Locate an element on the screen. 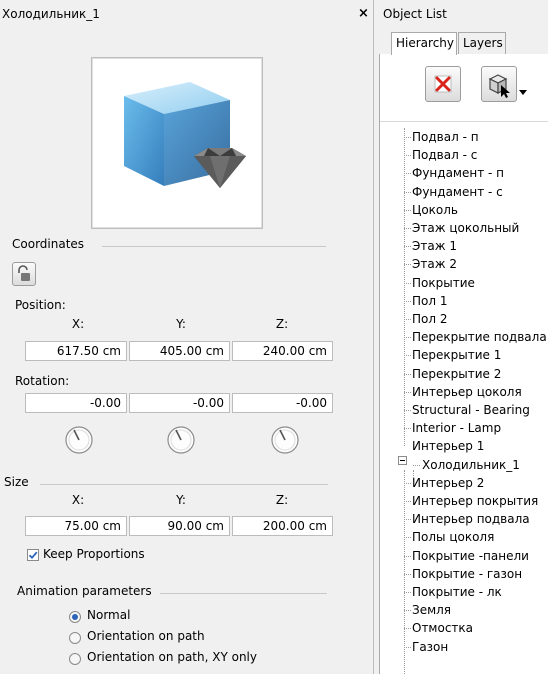 This screenshot has height=674, width=548. tree-item: Перекрытие 2 is located at coordinates (456, 374).